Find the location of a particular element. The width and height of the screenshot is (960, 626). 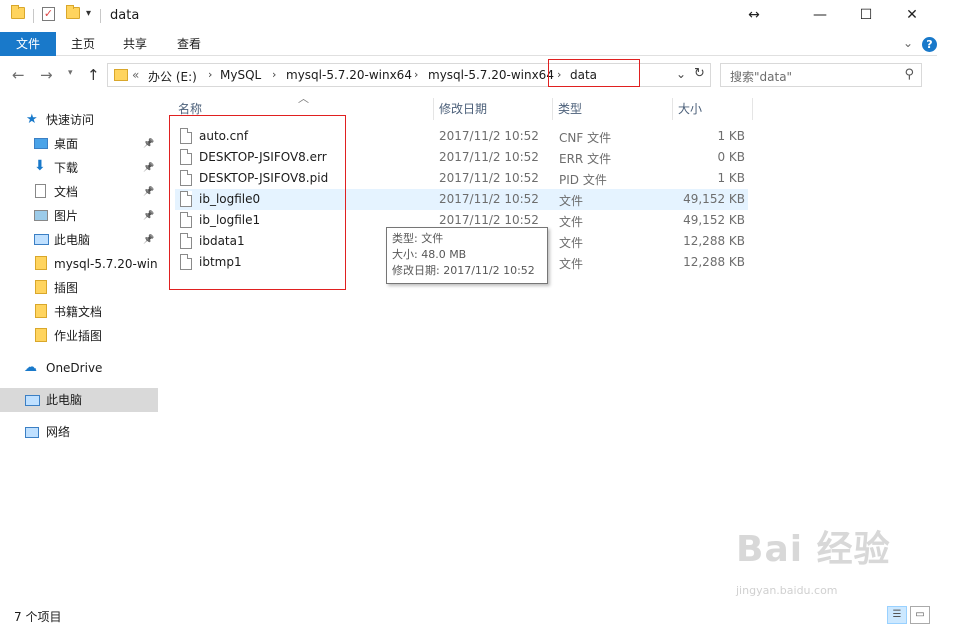

up-button: ↑ is located at coordinates (93, 75).